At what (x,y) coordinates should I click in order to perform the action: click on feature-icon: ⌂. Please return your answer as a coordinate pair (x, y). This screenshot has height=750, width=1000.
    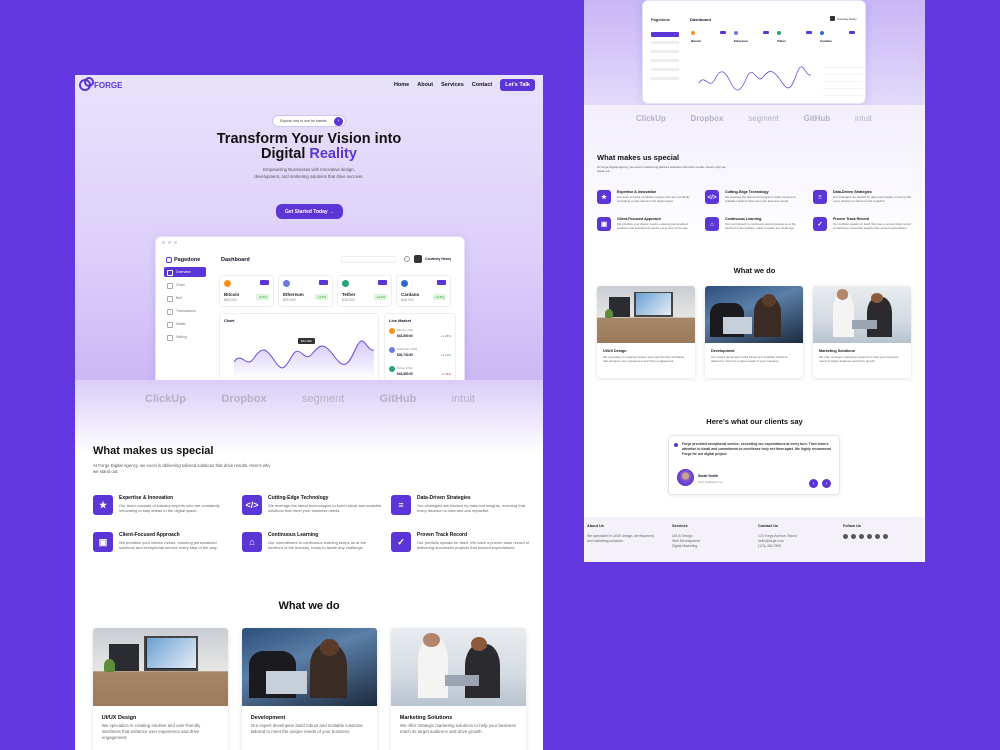
    Looking at the image, I should click on (712, 224).